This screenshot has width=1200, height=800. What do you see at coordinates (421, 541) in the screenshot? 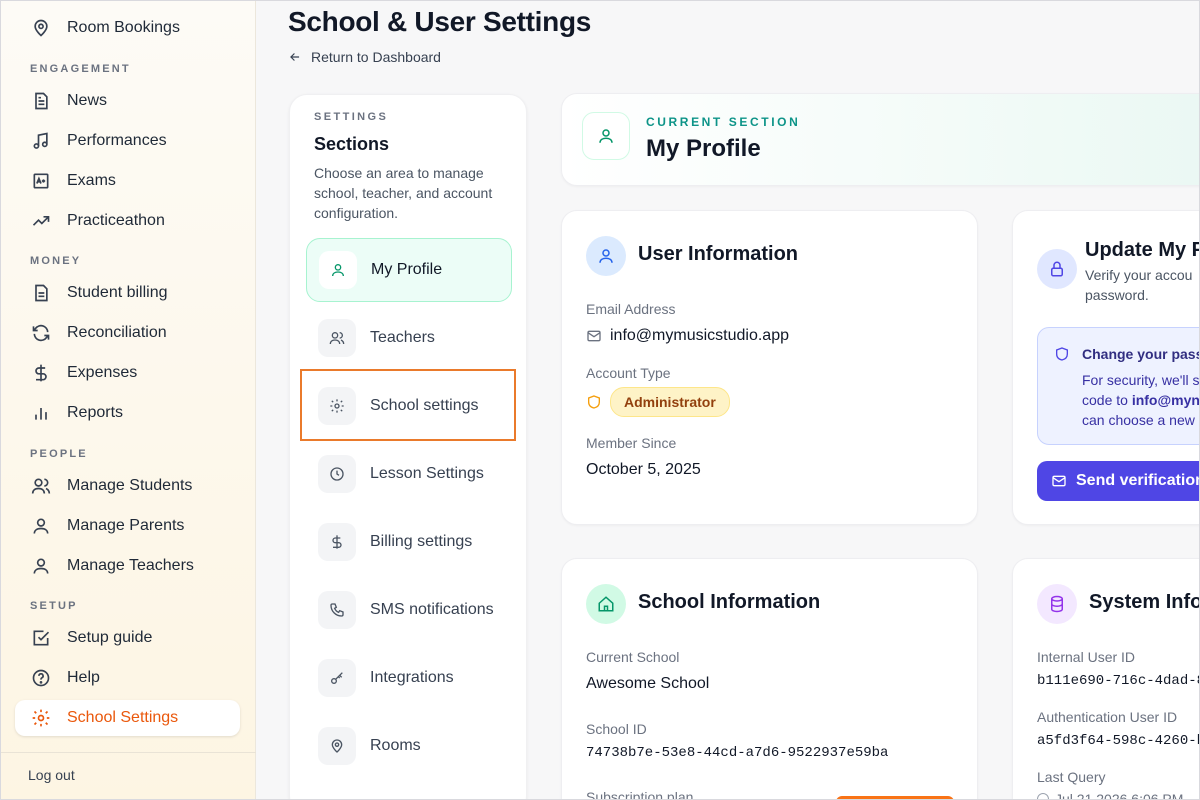
I see `section-item-label: Billing settings` at bounding box center [421, 541].